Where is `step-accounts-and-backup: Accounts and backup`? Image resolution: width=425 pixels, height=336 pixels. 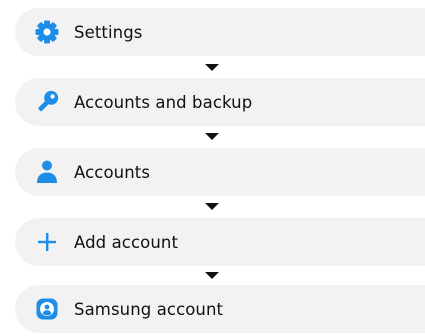 step-accounts-and-backup: Accounts and backup is located at coordinates (220, 102).